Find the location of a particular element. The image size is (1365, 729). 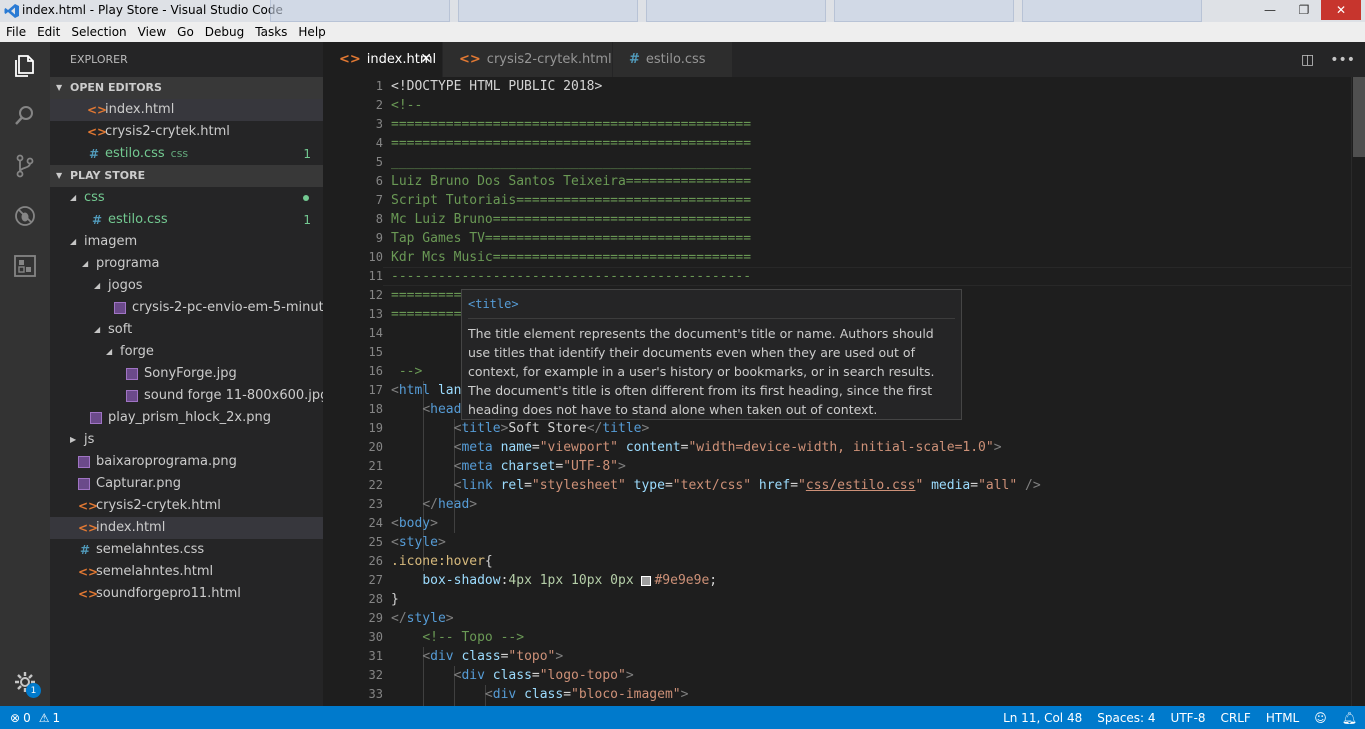

file-item: <> soundforgepro11.html is located at coordinates (186, 594).